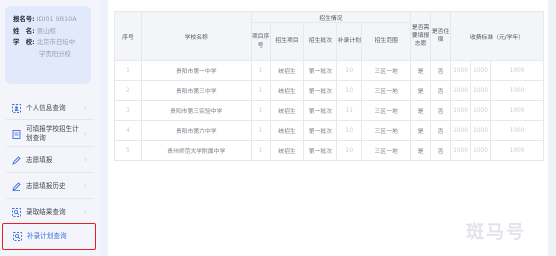 This screenshot has width=556, height=256. I want to click on header-need-fill: 是否需要填报志愿, so click(421, 36).